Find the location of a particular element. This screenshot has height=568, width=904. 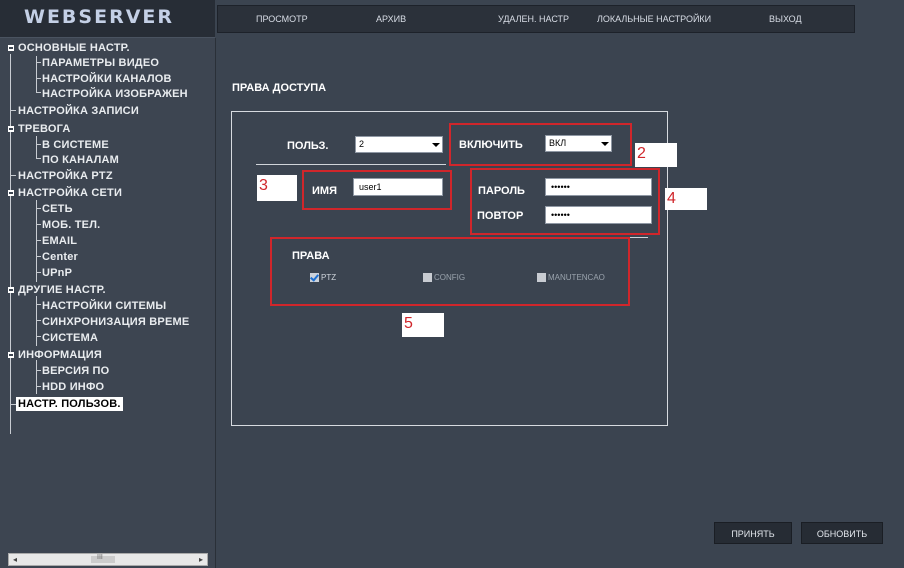

sidebar-item-upnp: UPnP is located at coordinates (57, 273).